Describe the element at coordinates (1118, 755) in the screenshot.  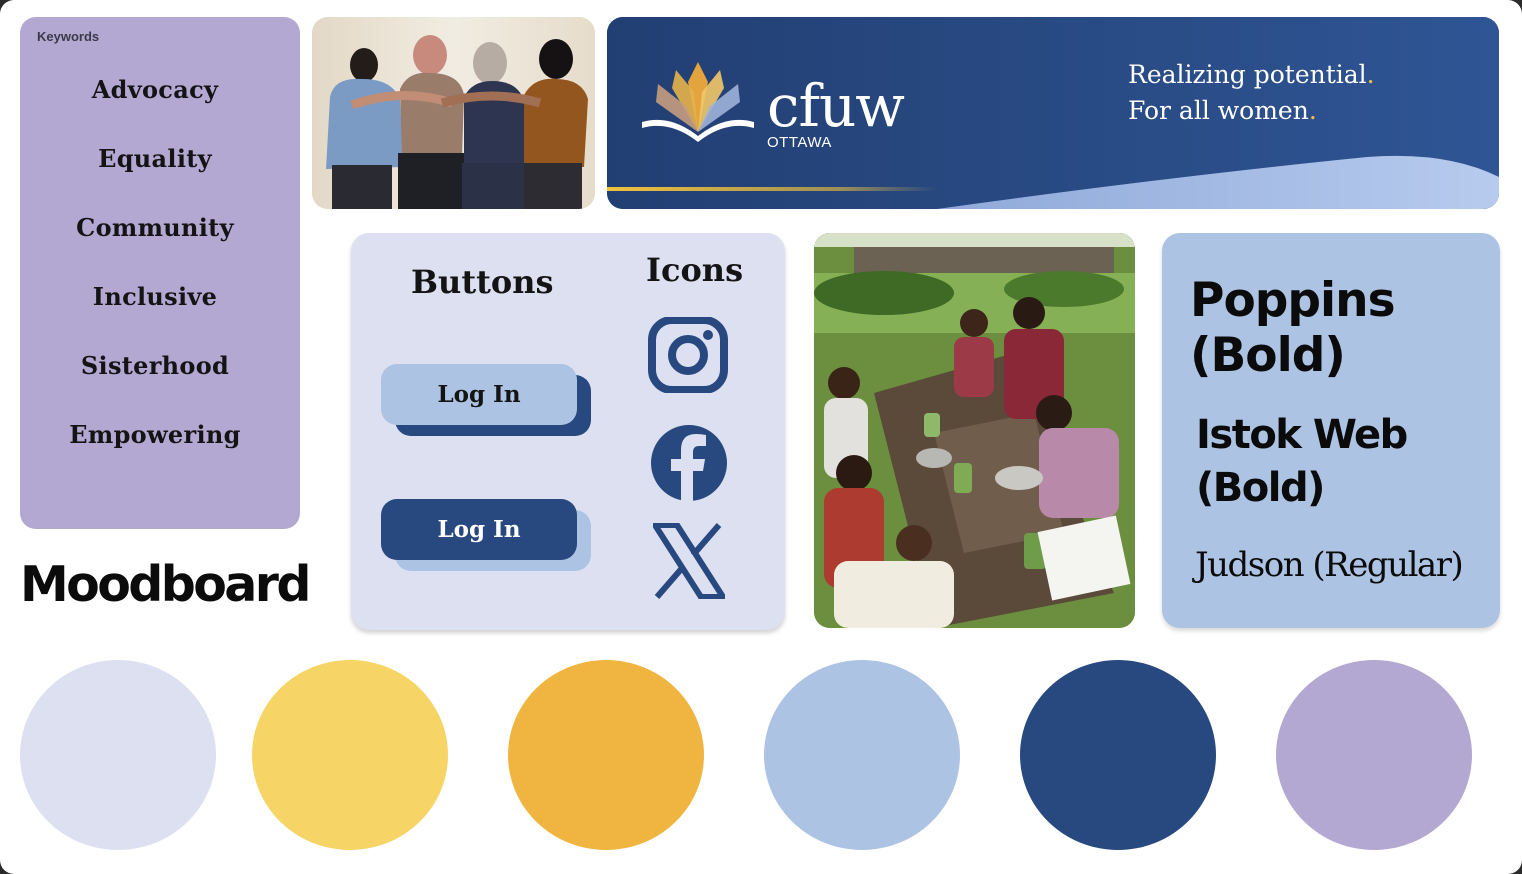
I see `color-swatch-navy` at that location.